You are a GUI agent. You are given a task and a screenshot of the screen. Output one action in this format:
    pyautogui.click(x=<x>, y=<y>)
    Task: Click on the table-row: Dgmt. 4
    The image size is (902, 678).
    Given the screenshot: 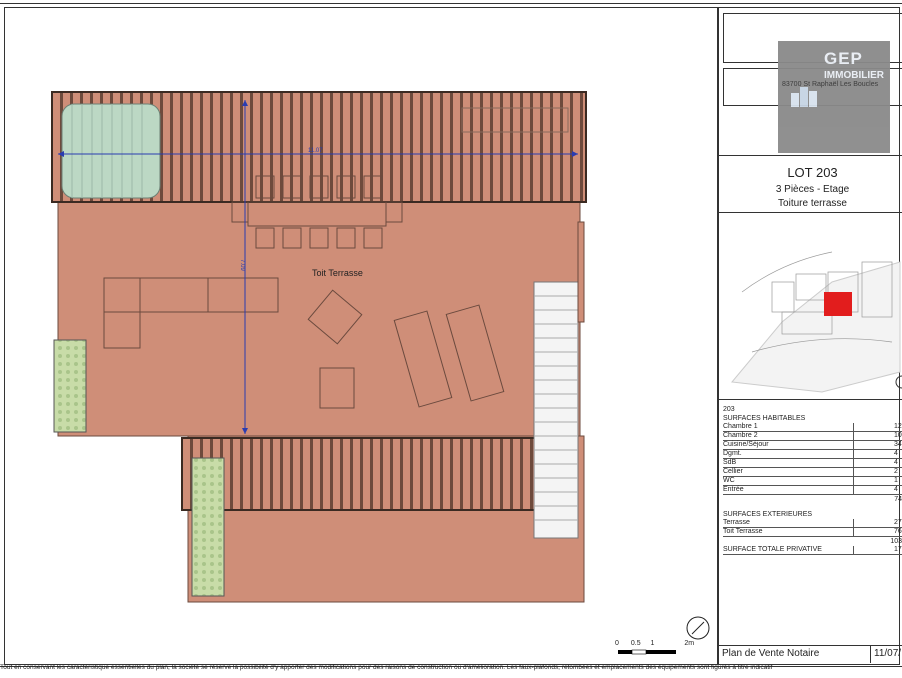 What is the action you would take?
    pyautogui.click(x=812, y=454)
    